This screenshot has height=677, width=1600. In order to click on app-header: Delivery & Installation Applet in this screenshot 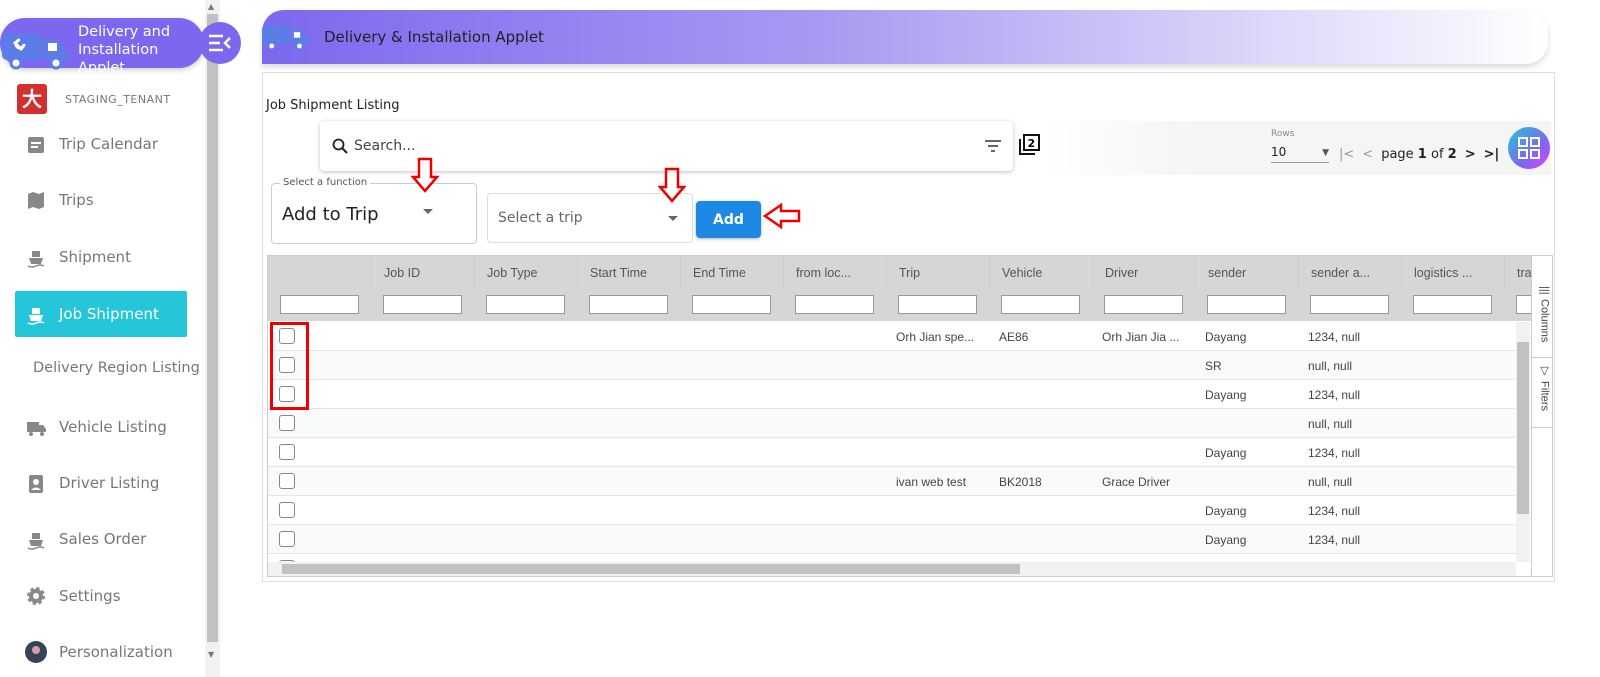, I will do `click(905, 37)`.